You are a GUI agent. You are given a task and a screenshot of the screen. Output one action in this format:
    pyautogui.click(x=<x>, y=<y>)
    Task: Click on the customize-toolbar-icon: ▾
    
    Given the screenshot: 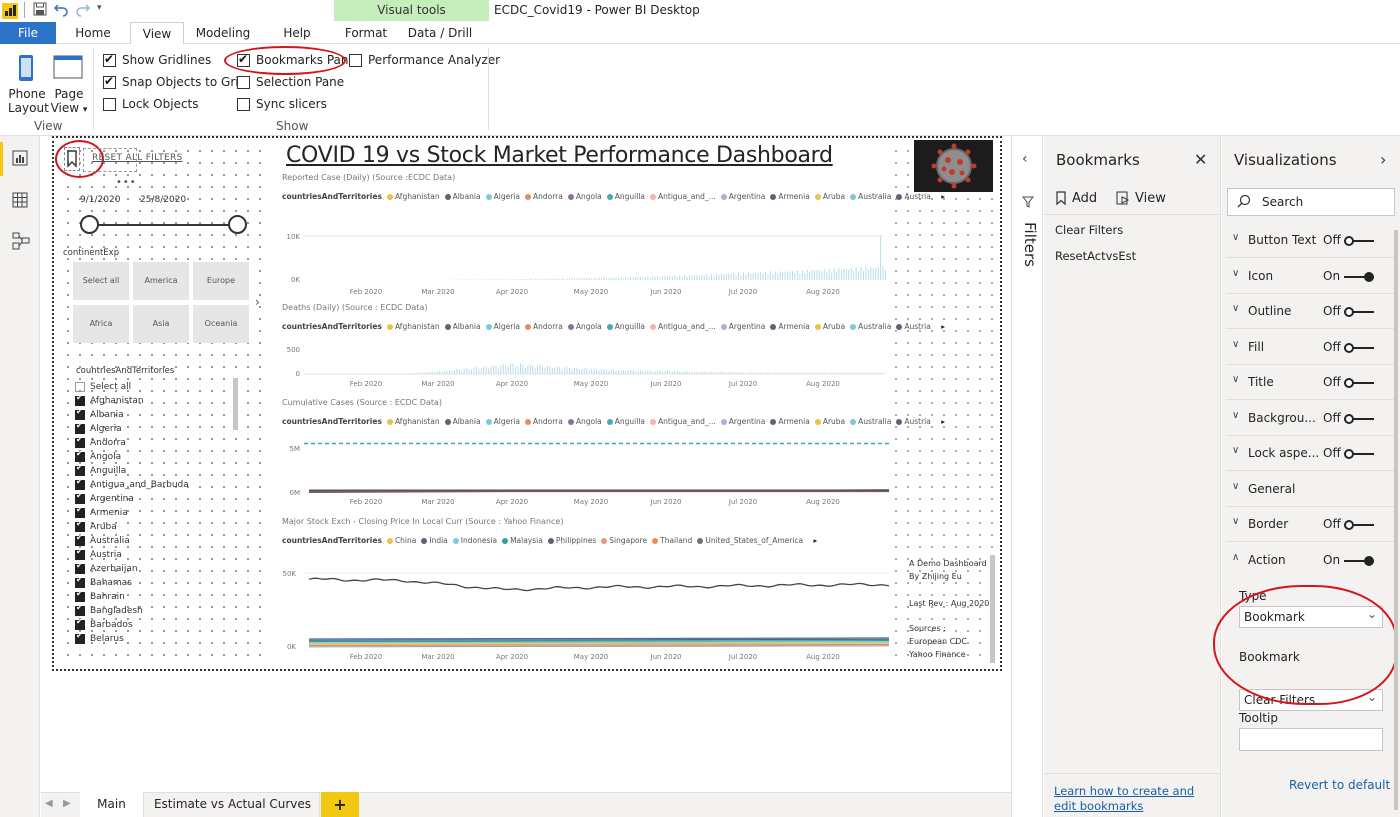 What is the action you would take?
    pyautogui.click(x=99, y=8)
    